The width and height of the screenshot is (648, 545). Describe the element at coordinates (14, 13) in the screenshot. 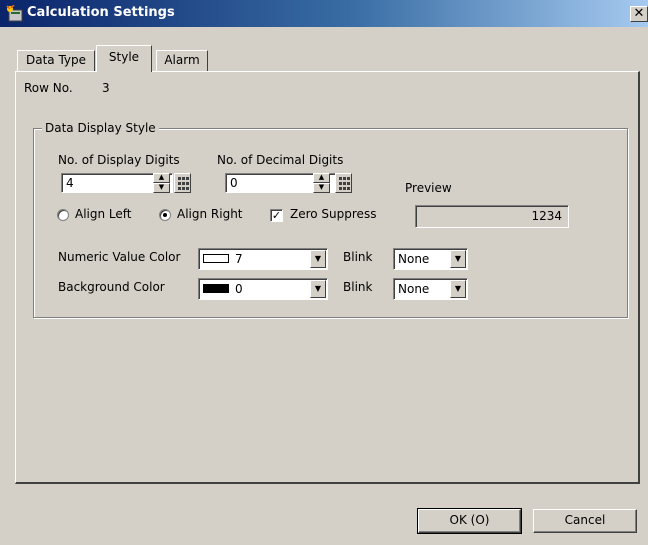

I see `app-icon` at that location.